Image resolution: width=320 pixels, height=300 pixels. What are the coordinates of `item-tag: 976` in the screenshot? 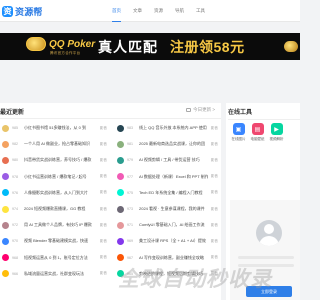 It's located at (15, 192).